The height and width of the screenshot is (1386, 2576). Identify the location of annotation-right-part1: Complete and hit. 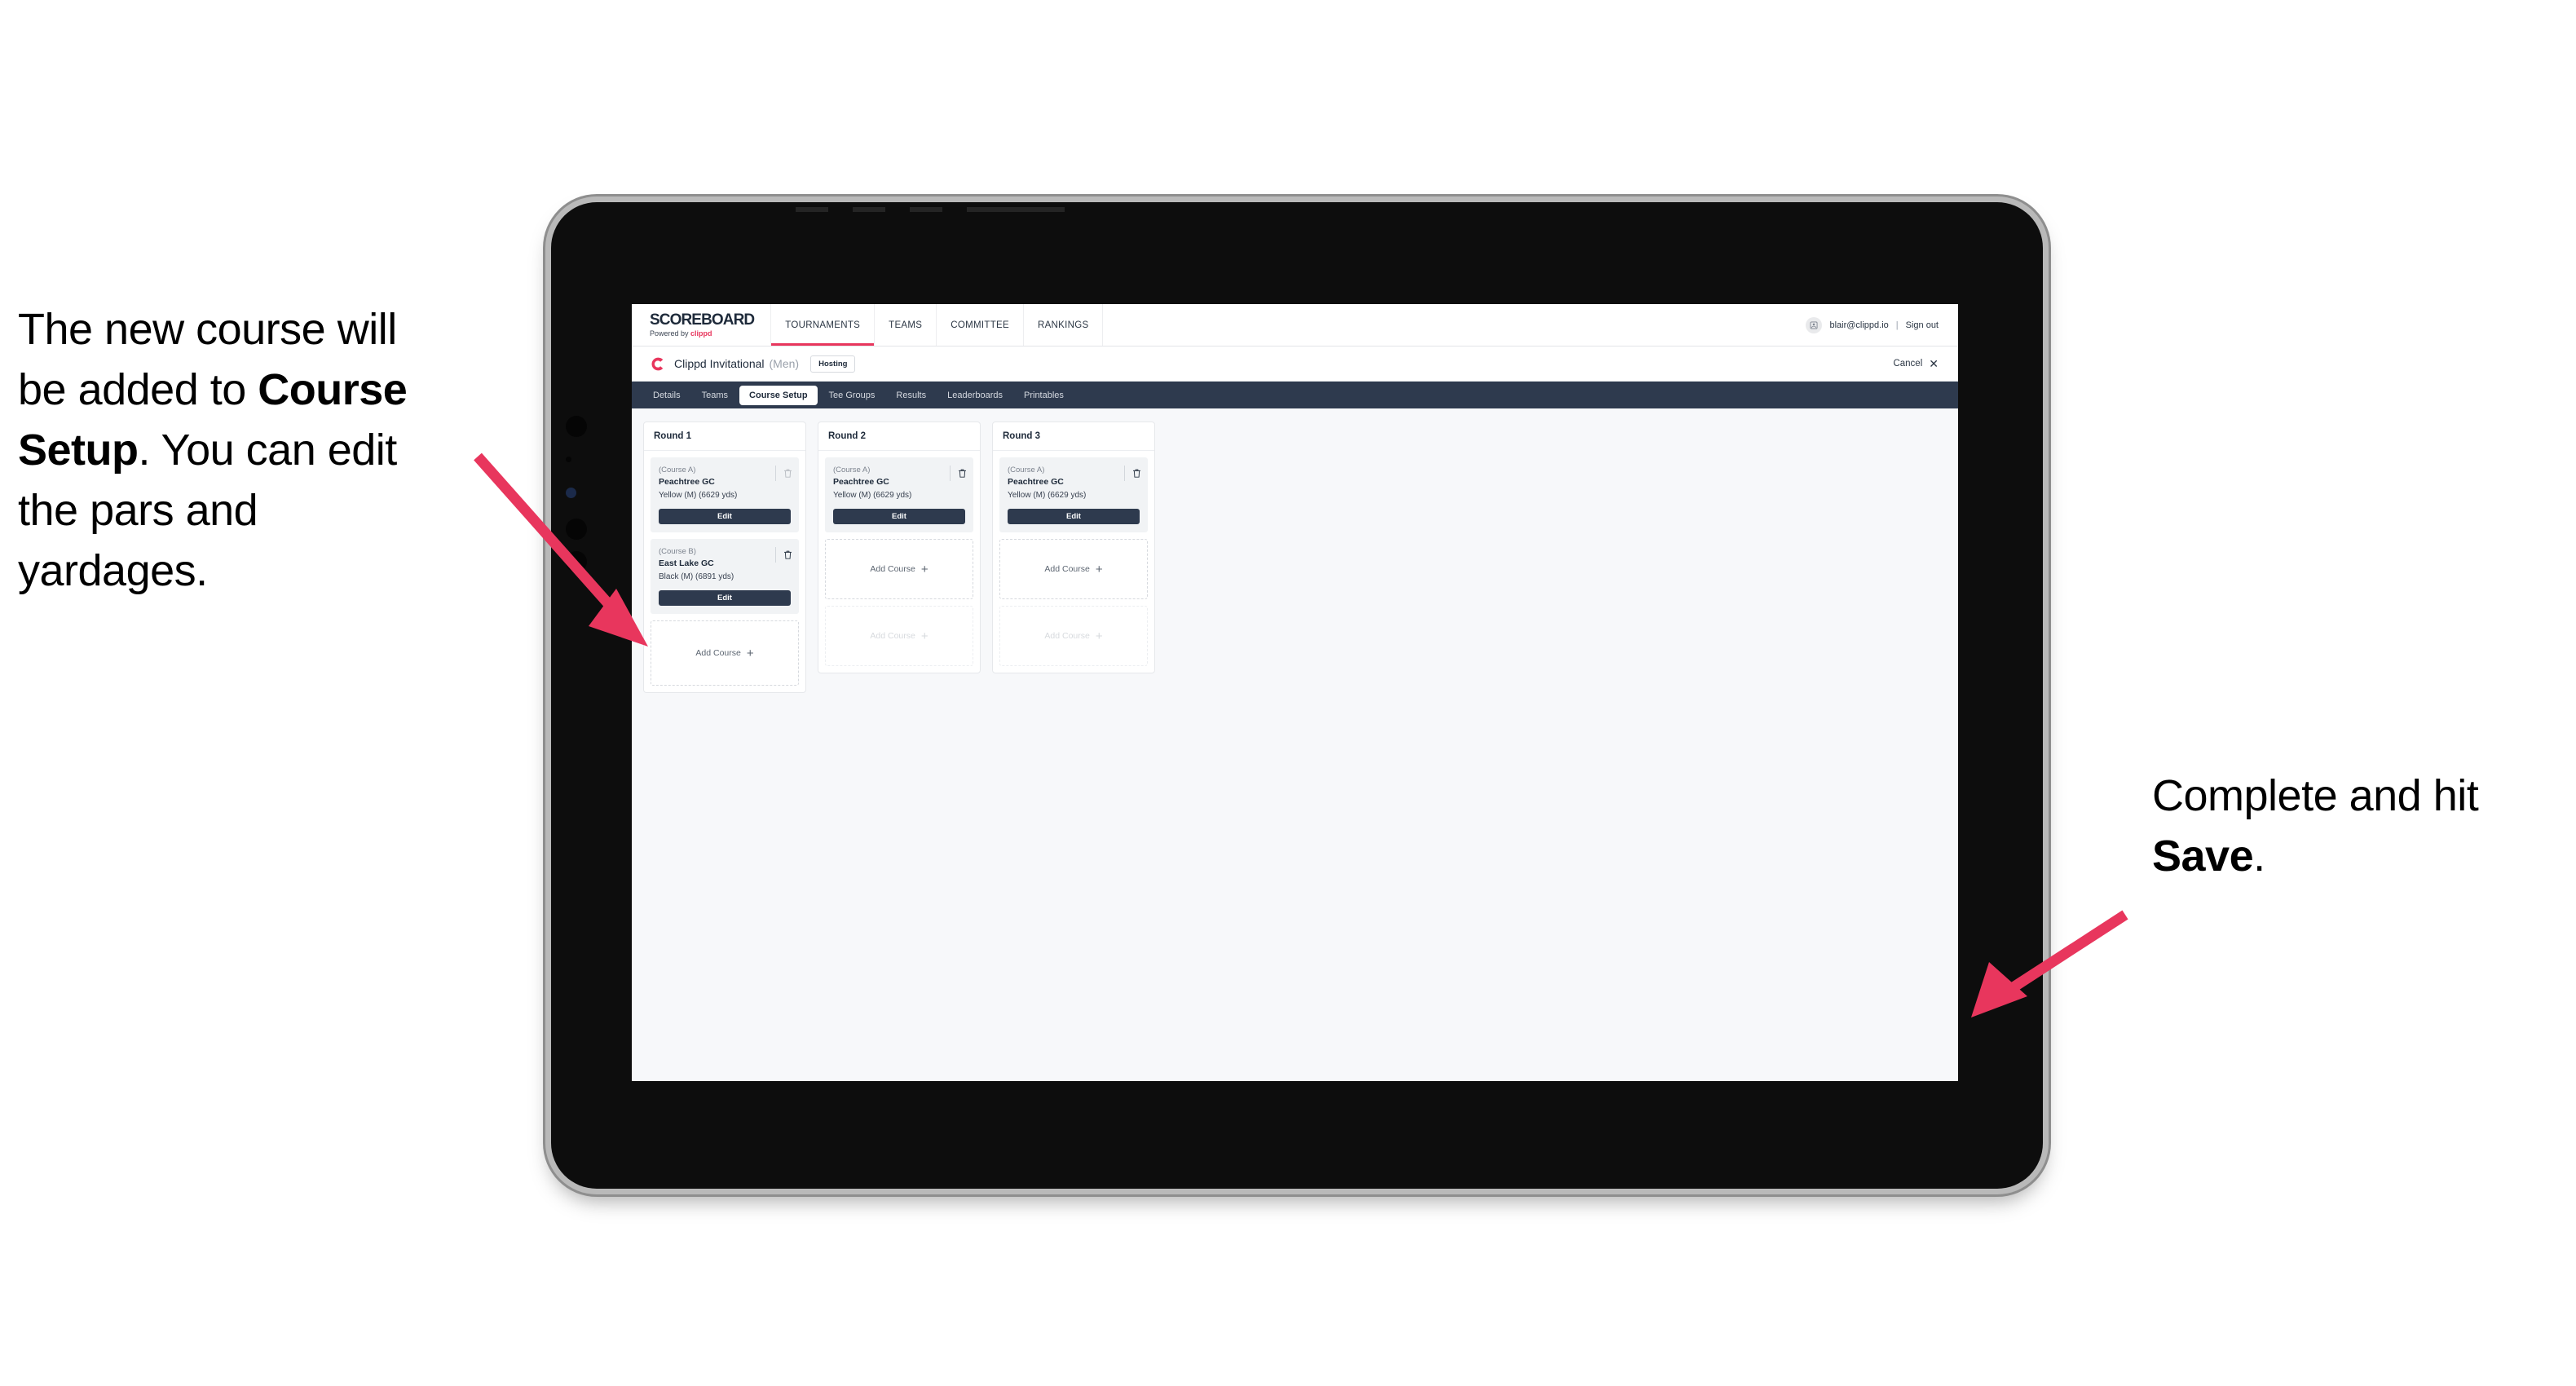
(2315, 795).